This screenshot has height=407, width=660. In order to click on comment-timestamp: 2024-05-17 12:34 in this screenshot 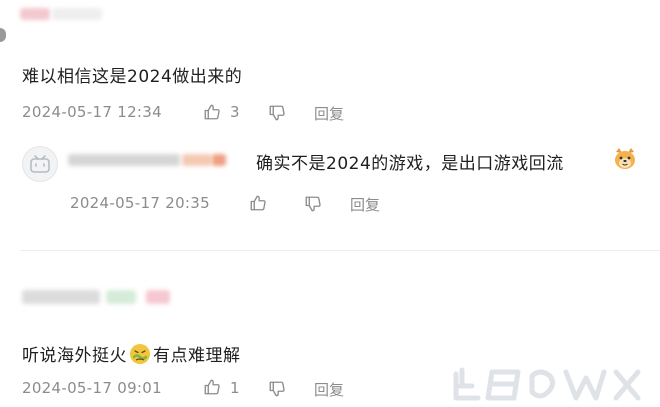, I will do `click(92, 112)`.